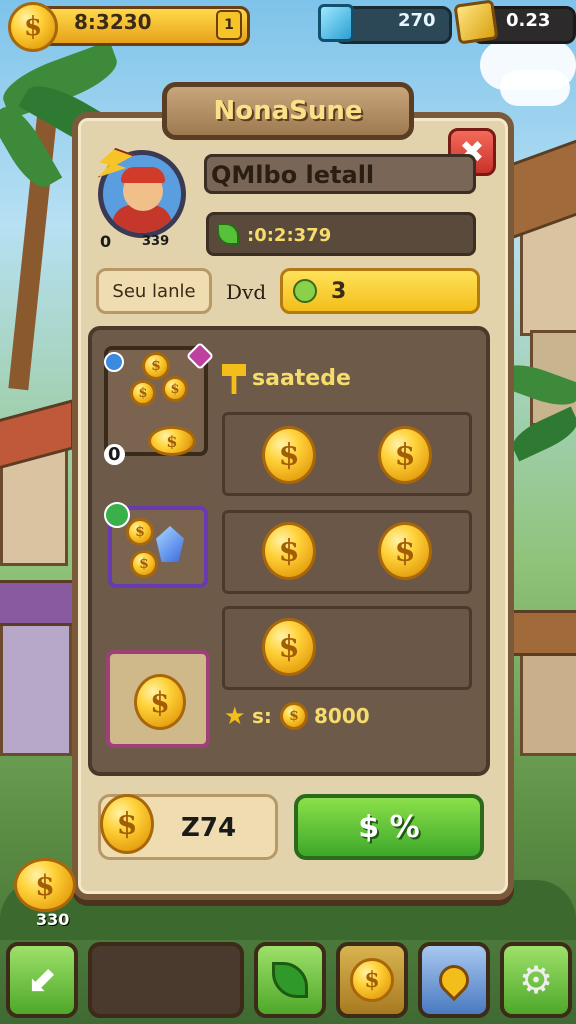  I want to click on xp-bar: :0:2:379, so click(341, 234).